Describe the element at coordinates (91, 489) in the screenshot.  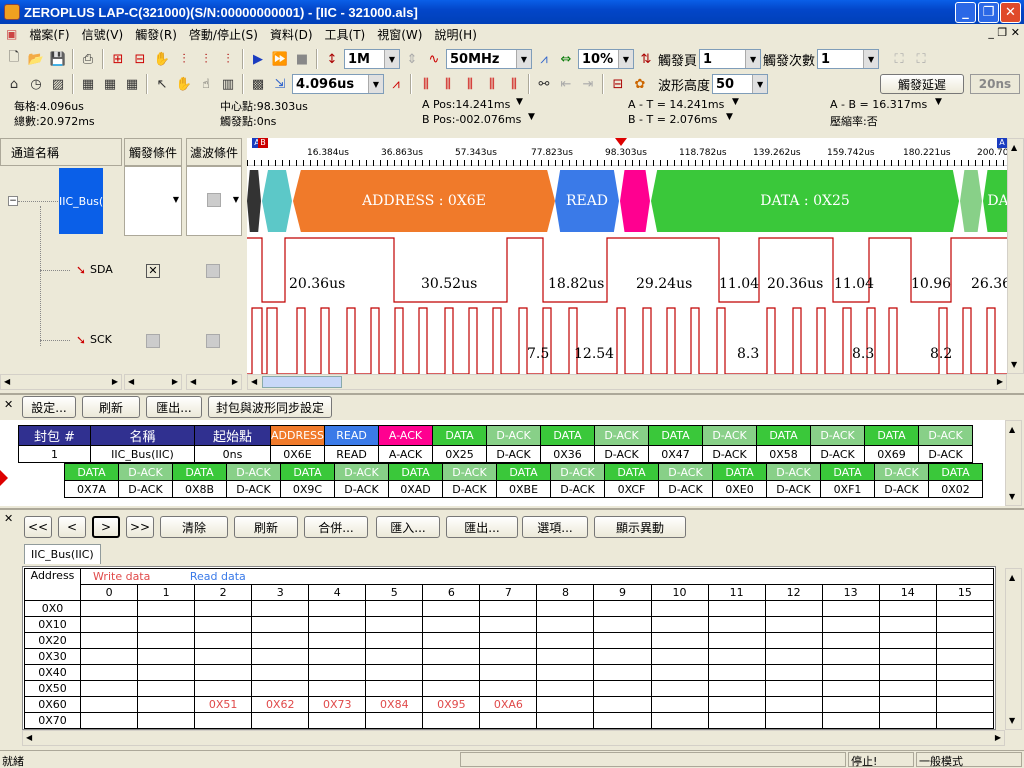
I see `packet-field-value: 0X7A` at that location.